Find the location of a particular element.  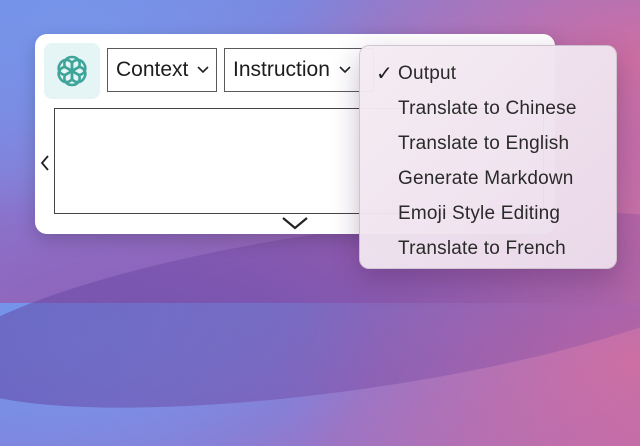

menu-item-generate-markdown: Generate Markdown is located at coordinates (488, 178).